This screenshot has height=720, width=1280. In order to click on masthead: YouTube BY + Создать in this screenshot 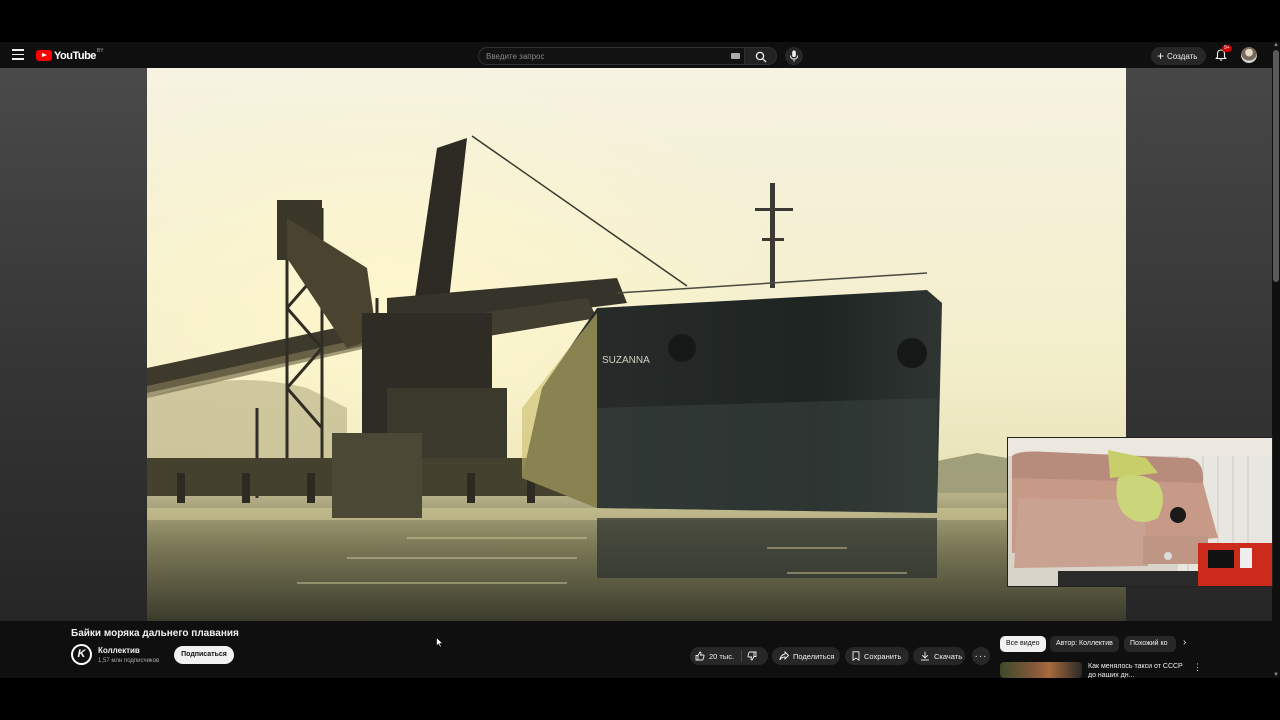, I will do `click(636, 55)`.